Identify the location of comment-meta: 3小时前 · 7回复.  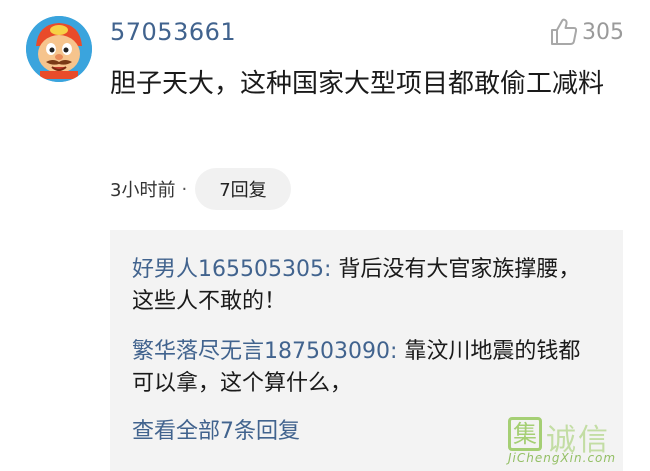
(200, 189).